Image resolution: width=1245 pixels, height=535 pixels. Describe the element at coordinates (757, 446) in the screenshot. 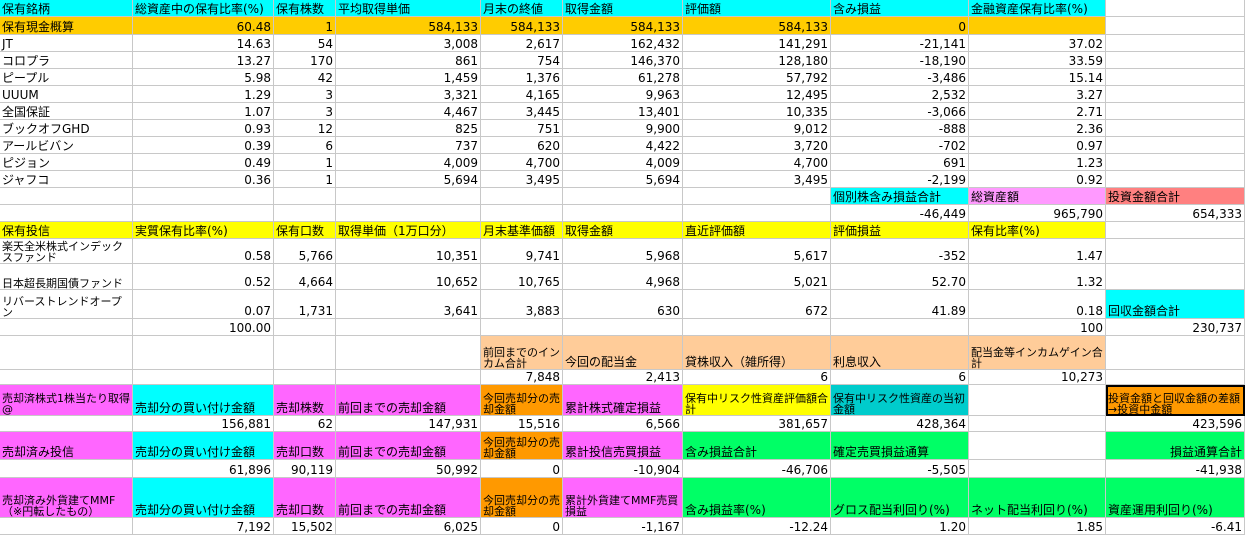

I see `header-cell: 含み損益合計` at that location.